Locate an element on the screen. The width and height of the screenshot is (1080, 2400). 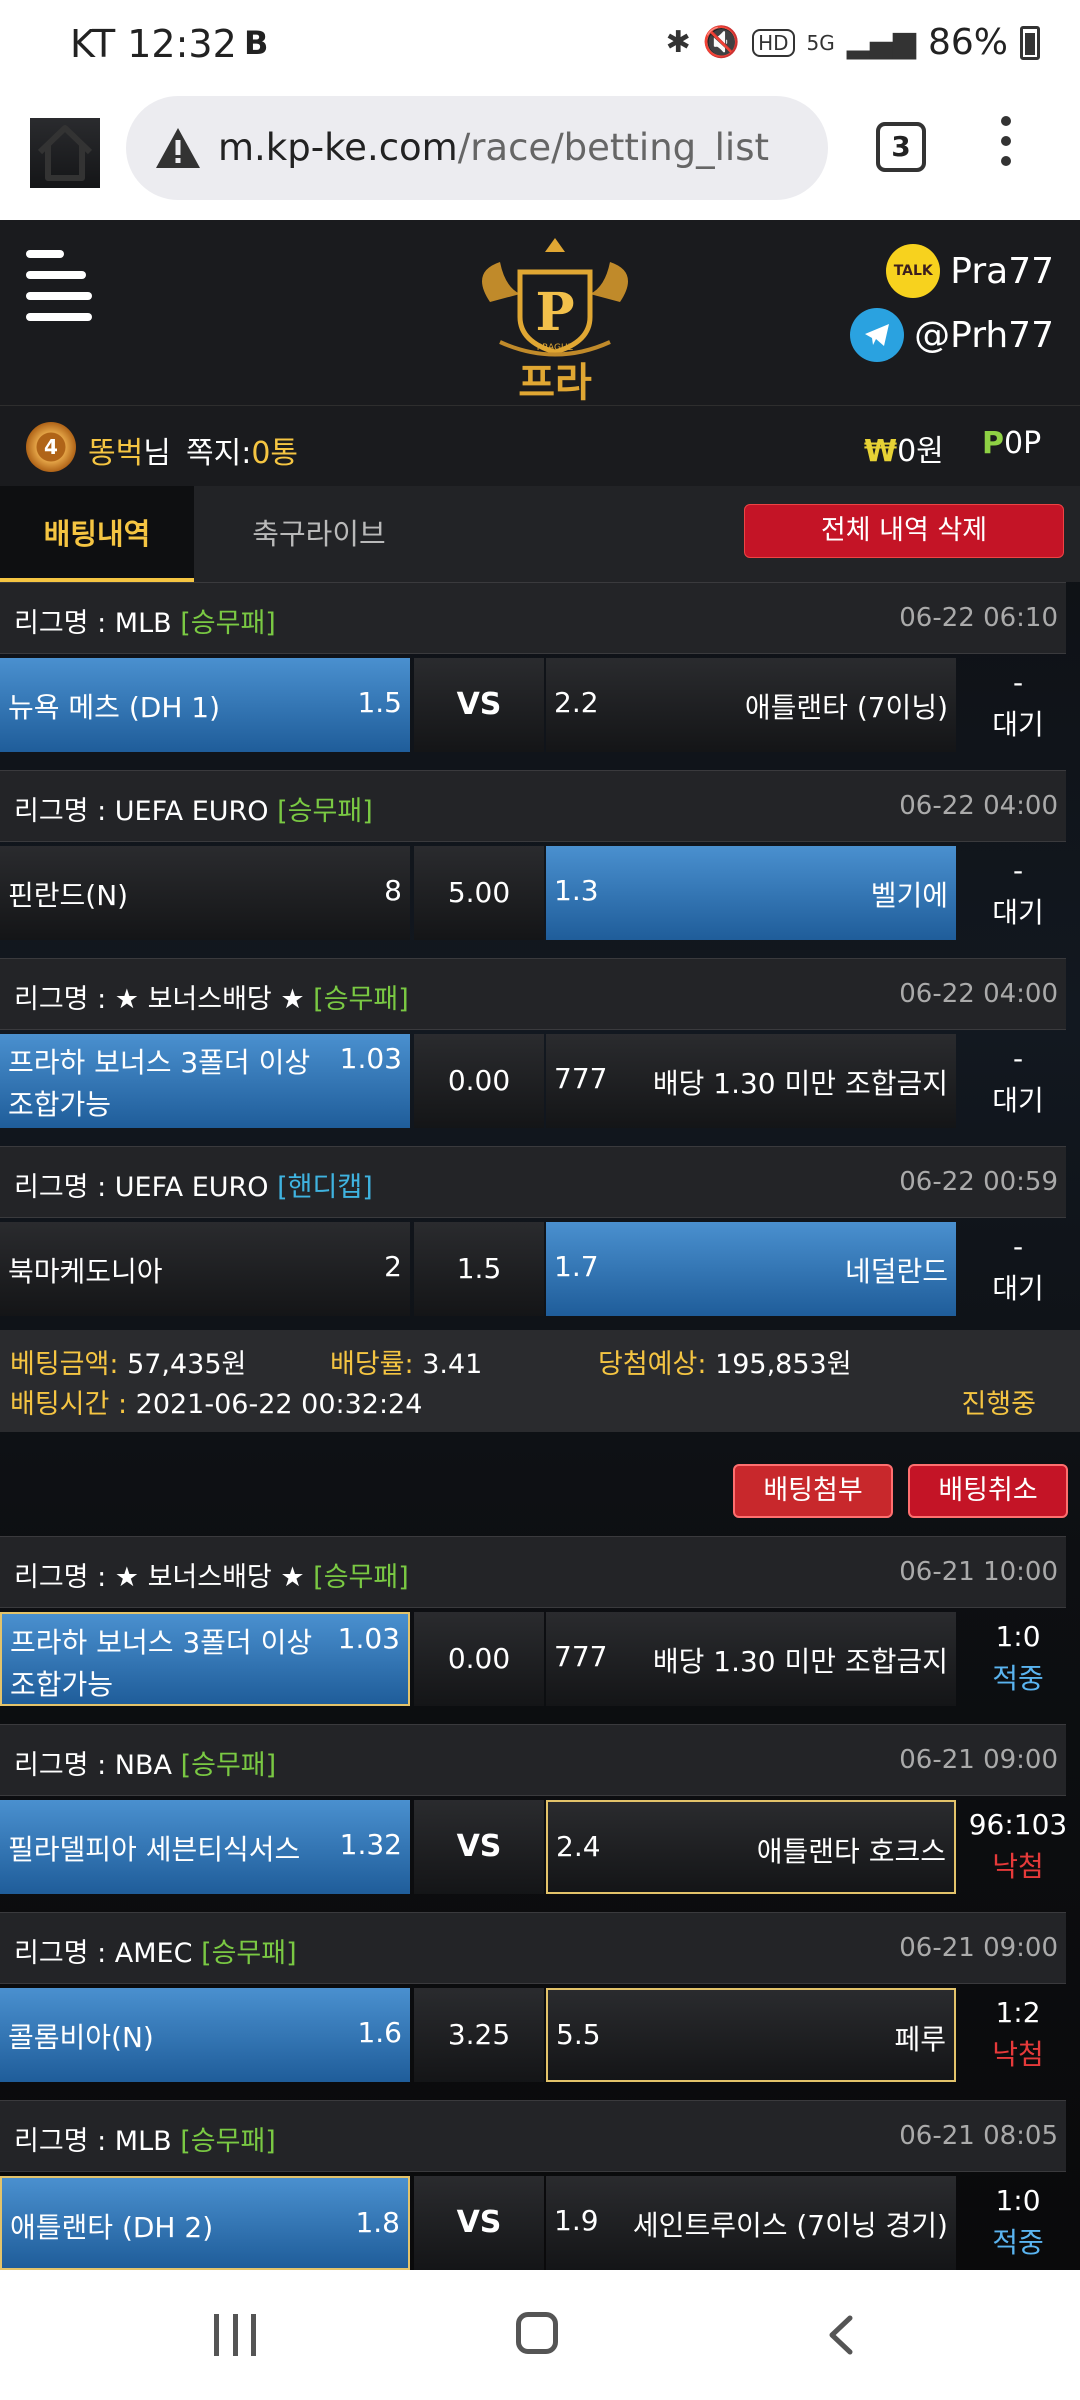
match-time: 06-22 06:10 is located at coordinates (978, 618).